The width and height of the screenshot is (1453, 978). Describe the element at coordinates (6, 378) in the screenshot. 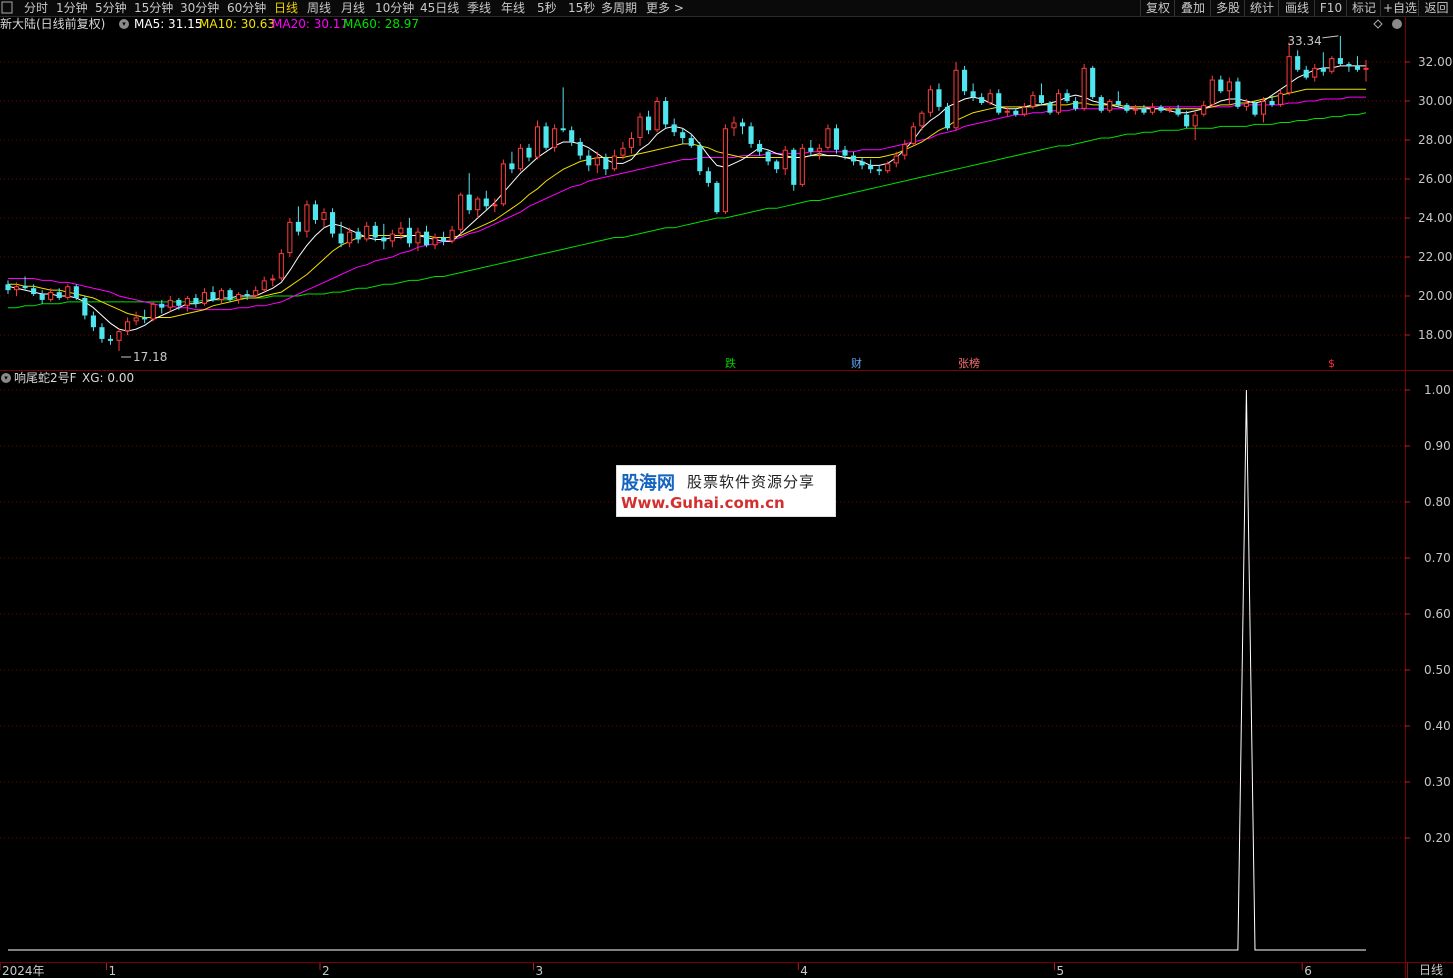

I see `indicator-menu-icon: ▾` at that location.